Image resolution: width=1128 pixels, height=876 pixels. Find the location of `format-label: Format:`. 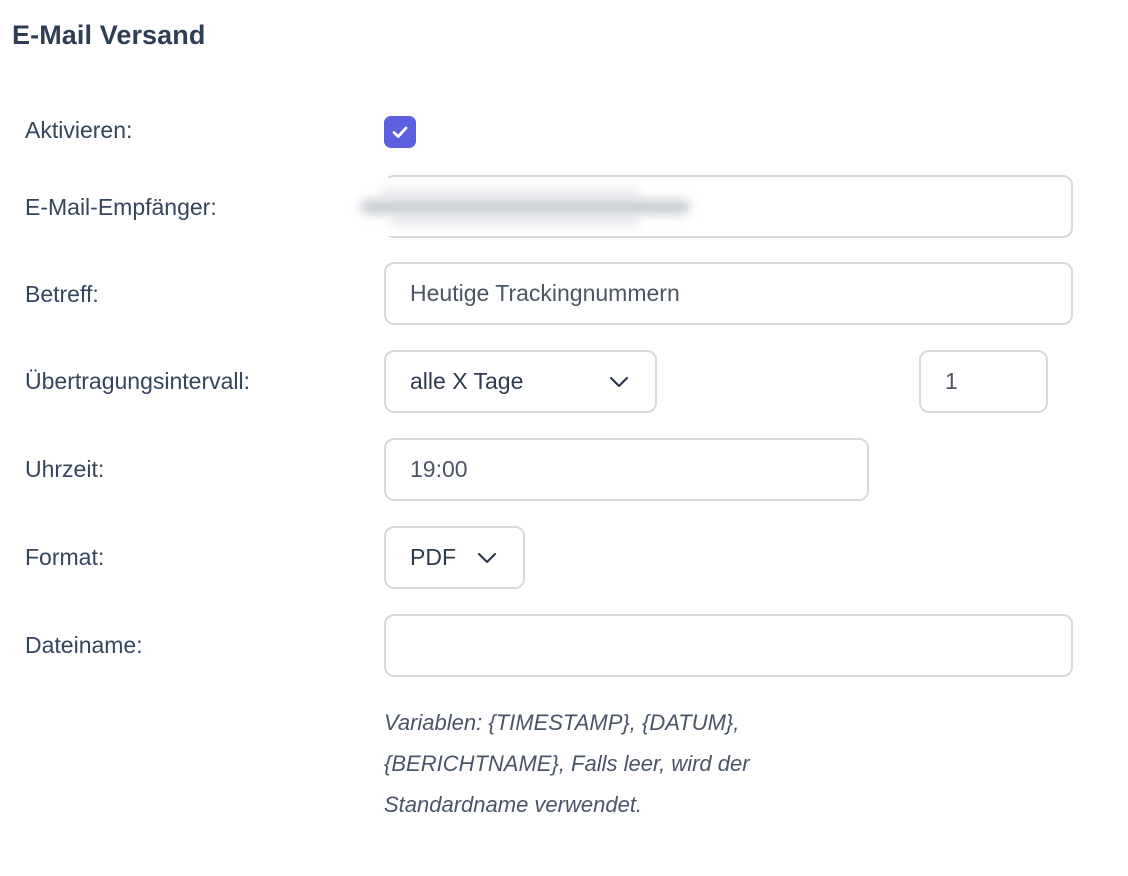

format-label: Format: is located at coordinates (65, 557).